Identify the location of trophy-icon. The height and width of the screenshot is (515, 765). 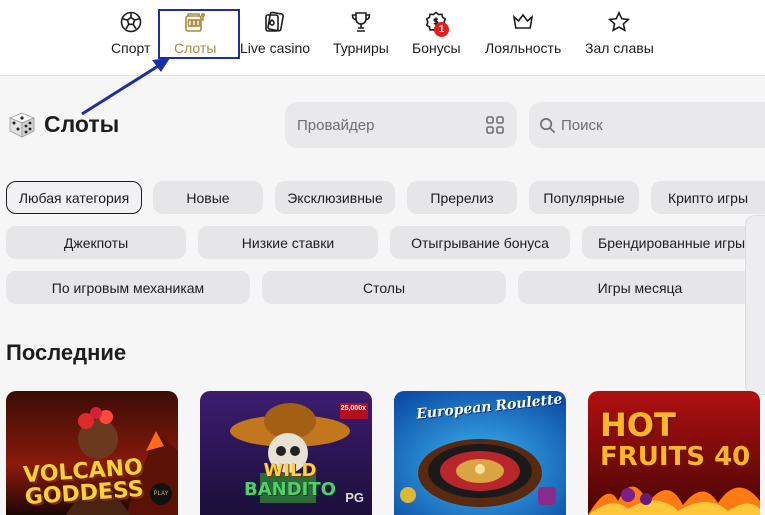
(361, 22).